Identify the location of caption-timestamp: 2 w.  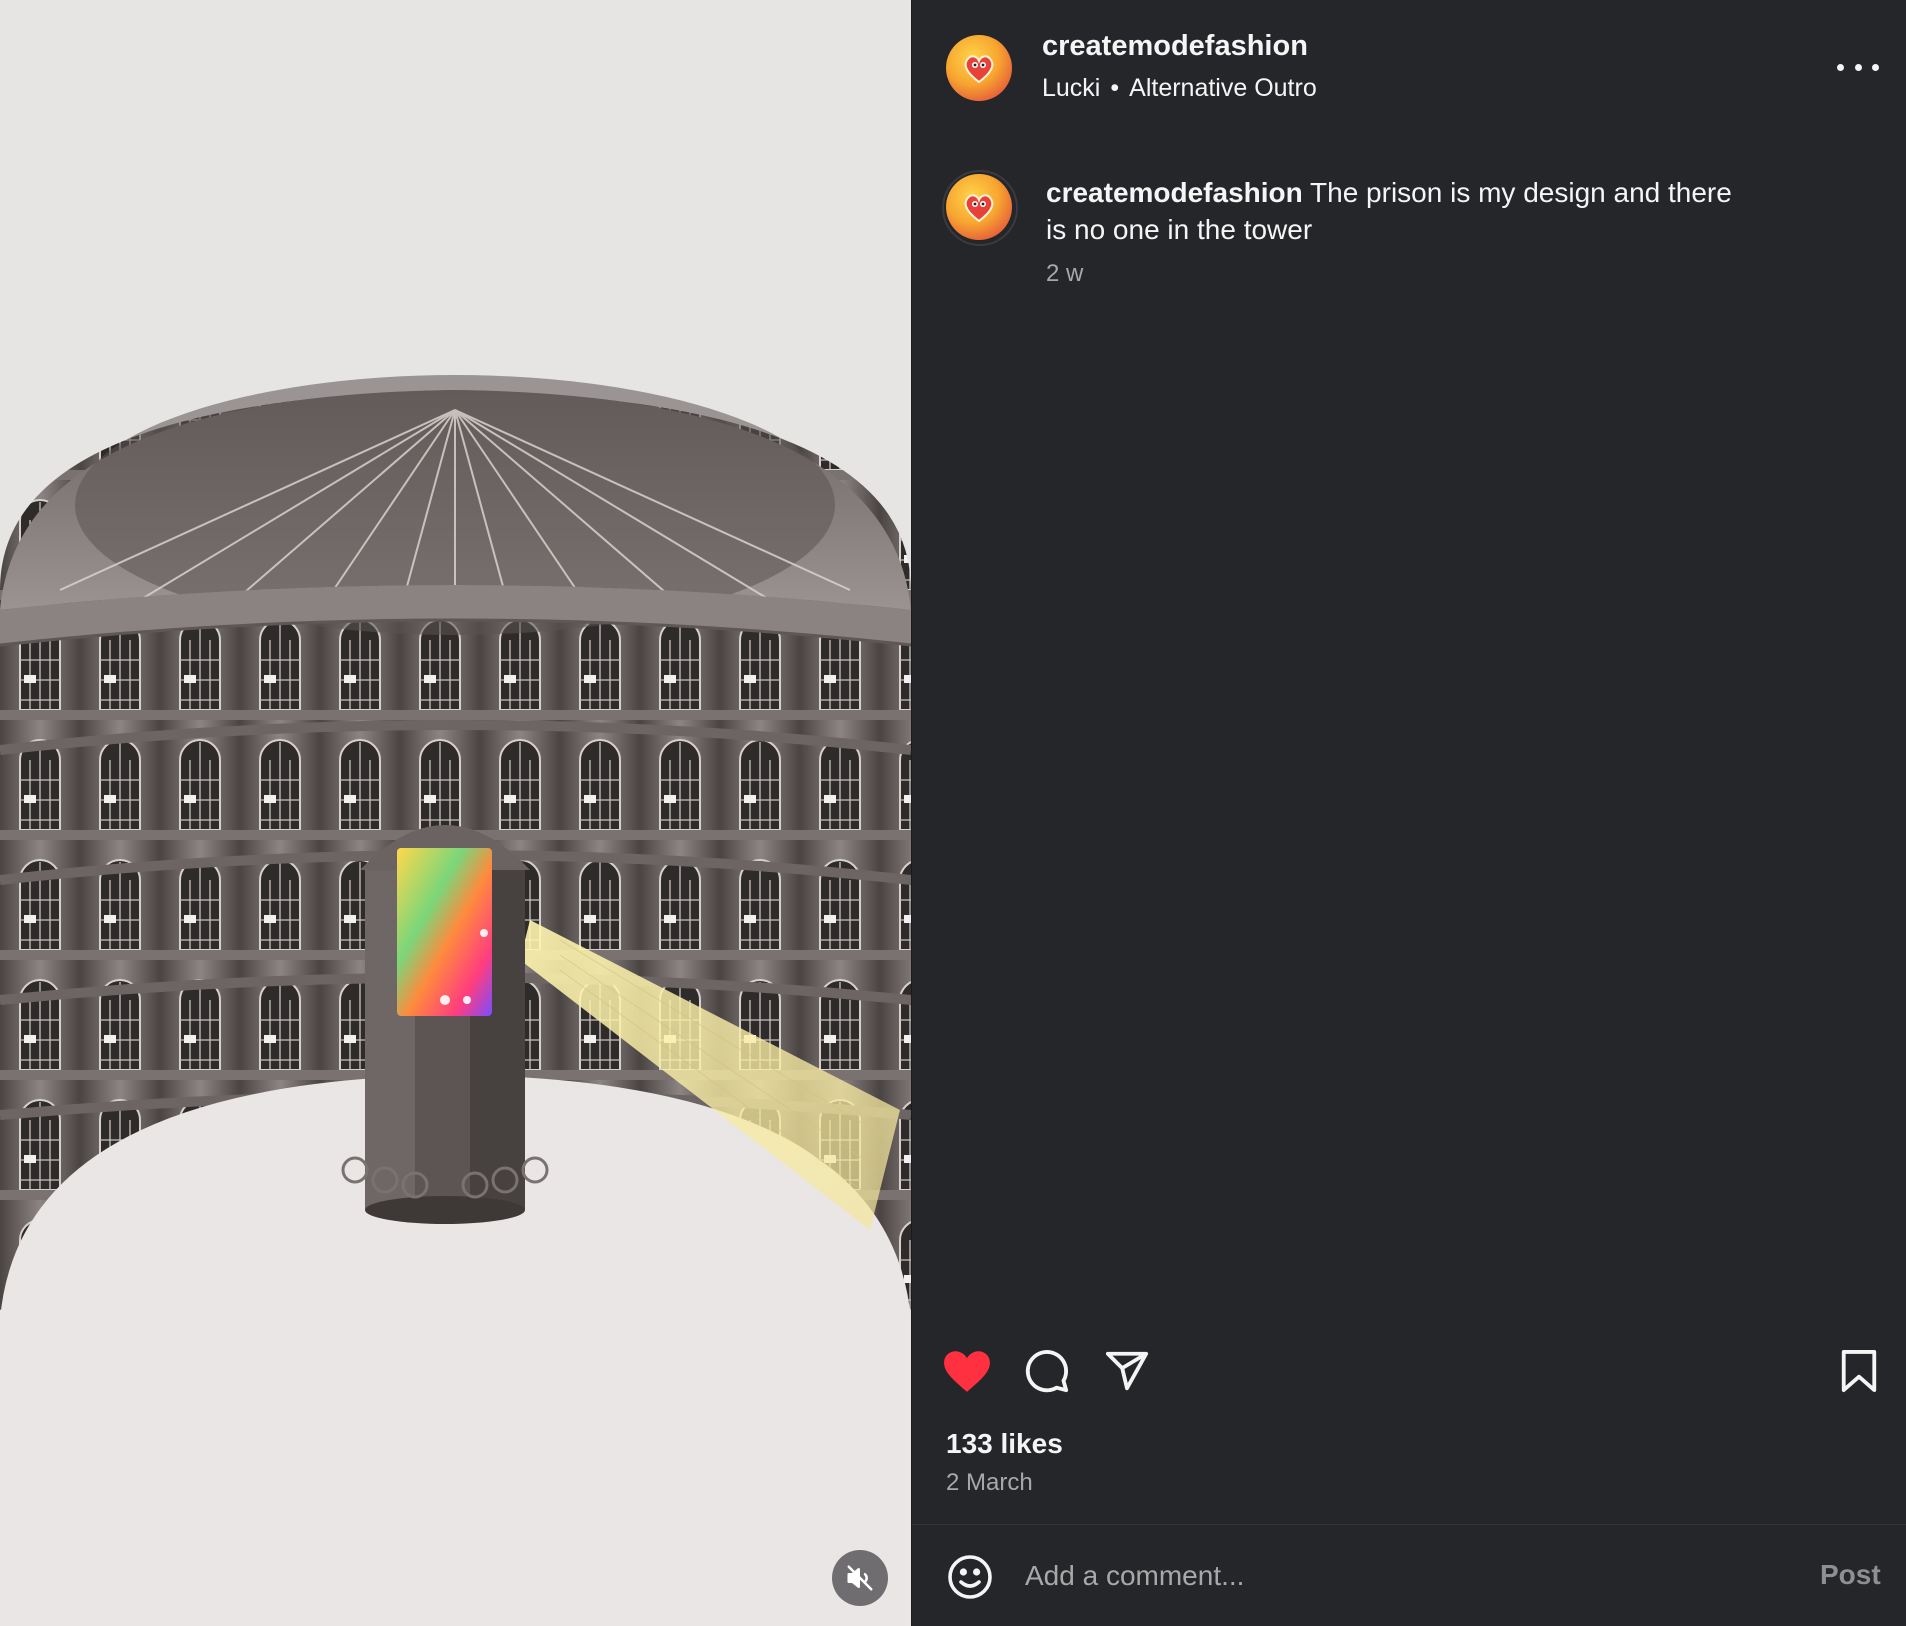
(1064, 274).